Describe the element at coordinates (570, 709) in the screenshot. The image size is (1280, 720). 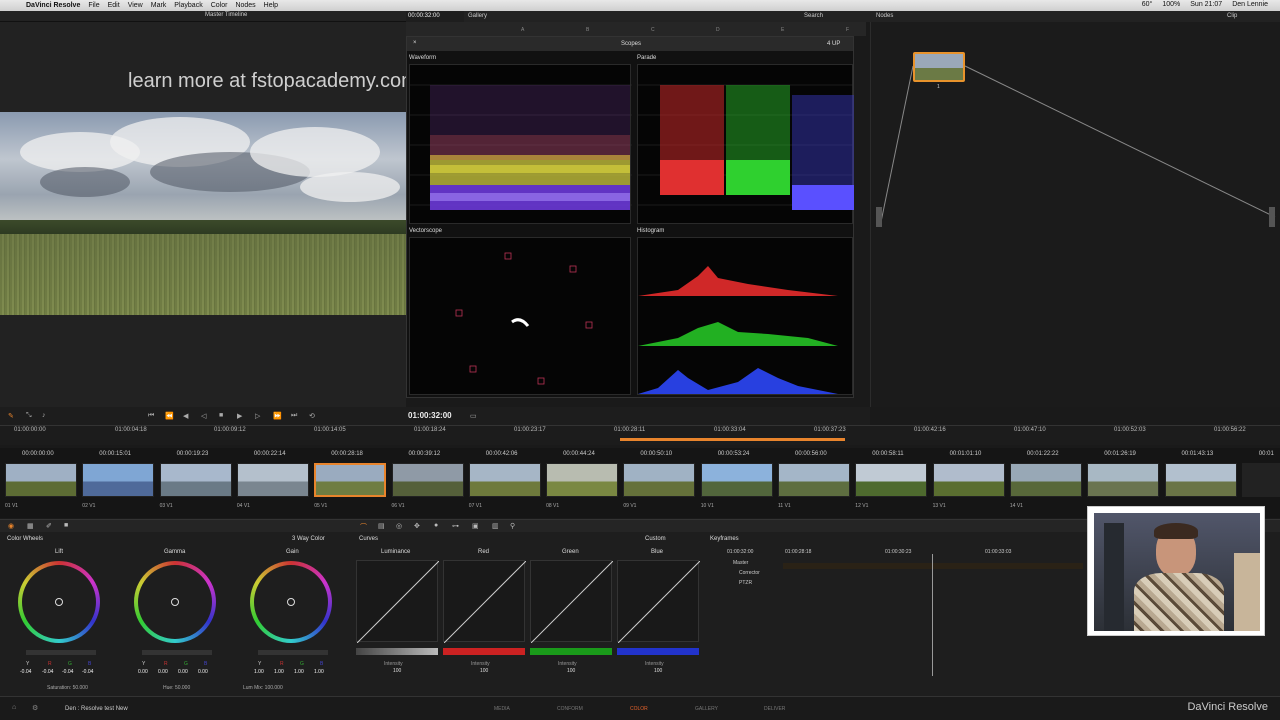
I see `page-conform: CONFORM` at that location.